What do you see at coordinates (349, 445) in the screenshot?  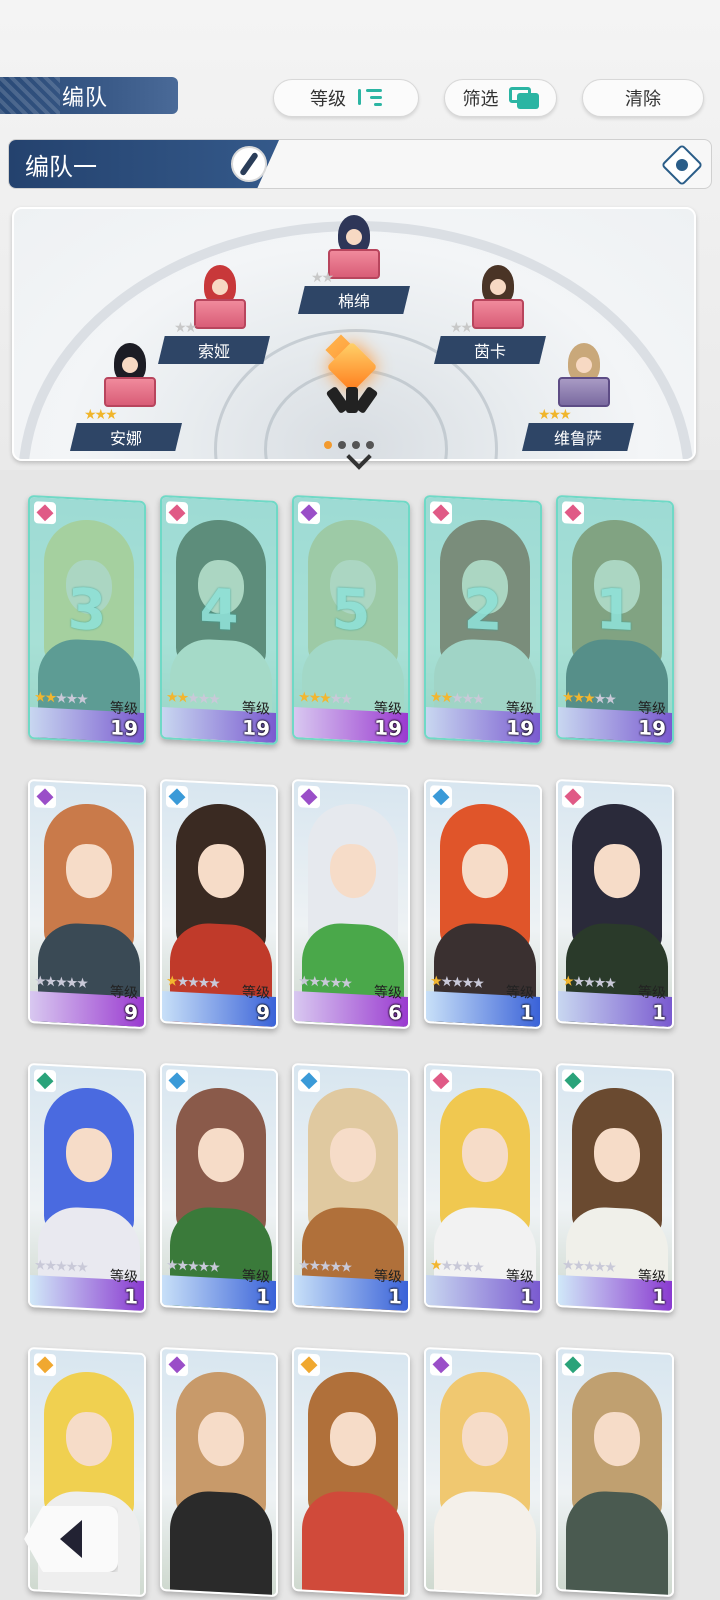 I see `page-indicator` at bounding box center [349, 445].